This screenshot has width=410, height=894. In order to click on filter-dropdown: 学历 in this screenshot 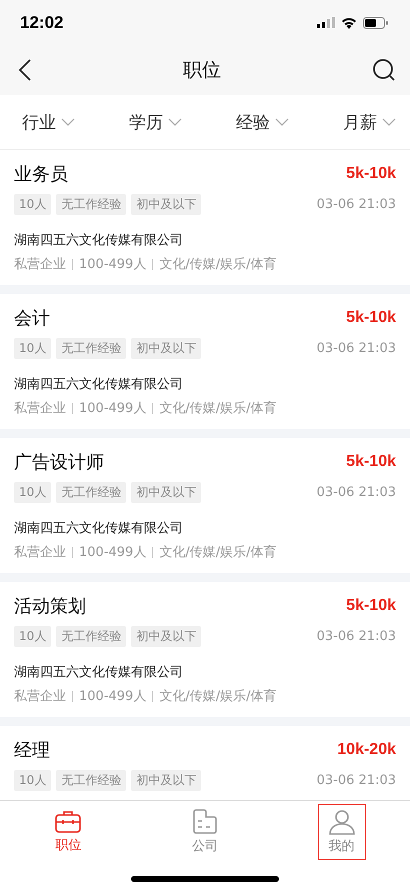, I will do `click(155, 122)`.